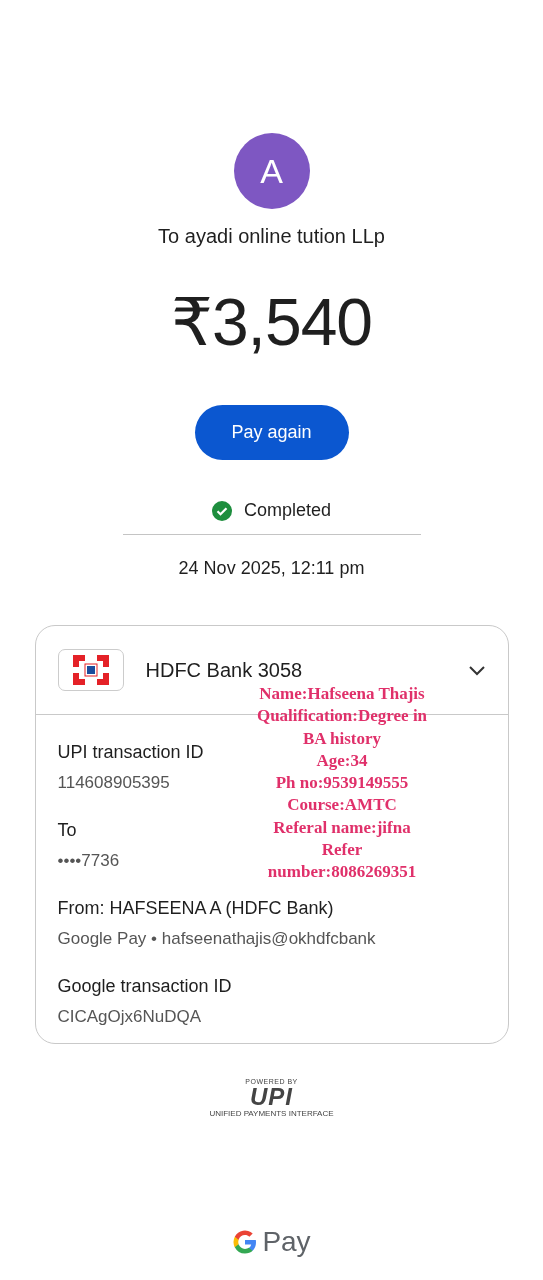 This screenshot has height=1280, width=543. I want to click on pay-again-button: Pay again, so click(271, 432).